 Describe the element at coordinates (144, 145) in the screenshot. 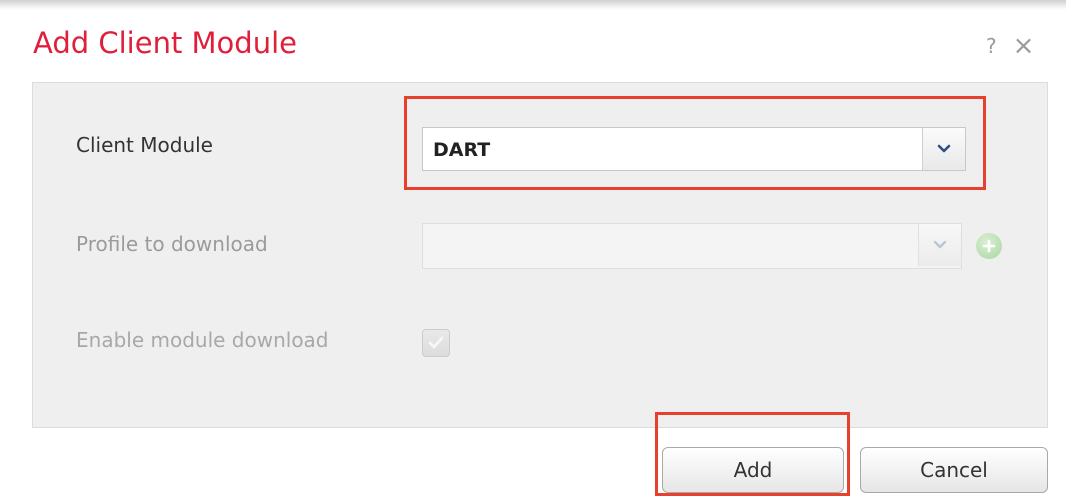

I see `client-module-label: Client Module` at that location.